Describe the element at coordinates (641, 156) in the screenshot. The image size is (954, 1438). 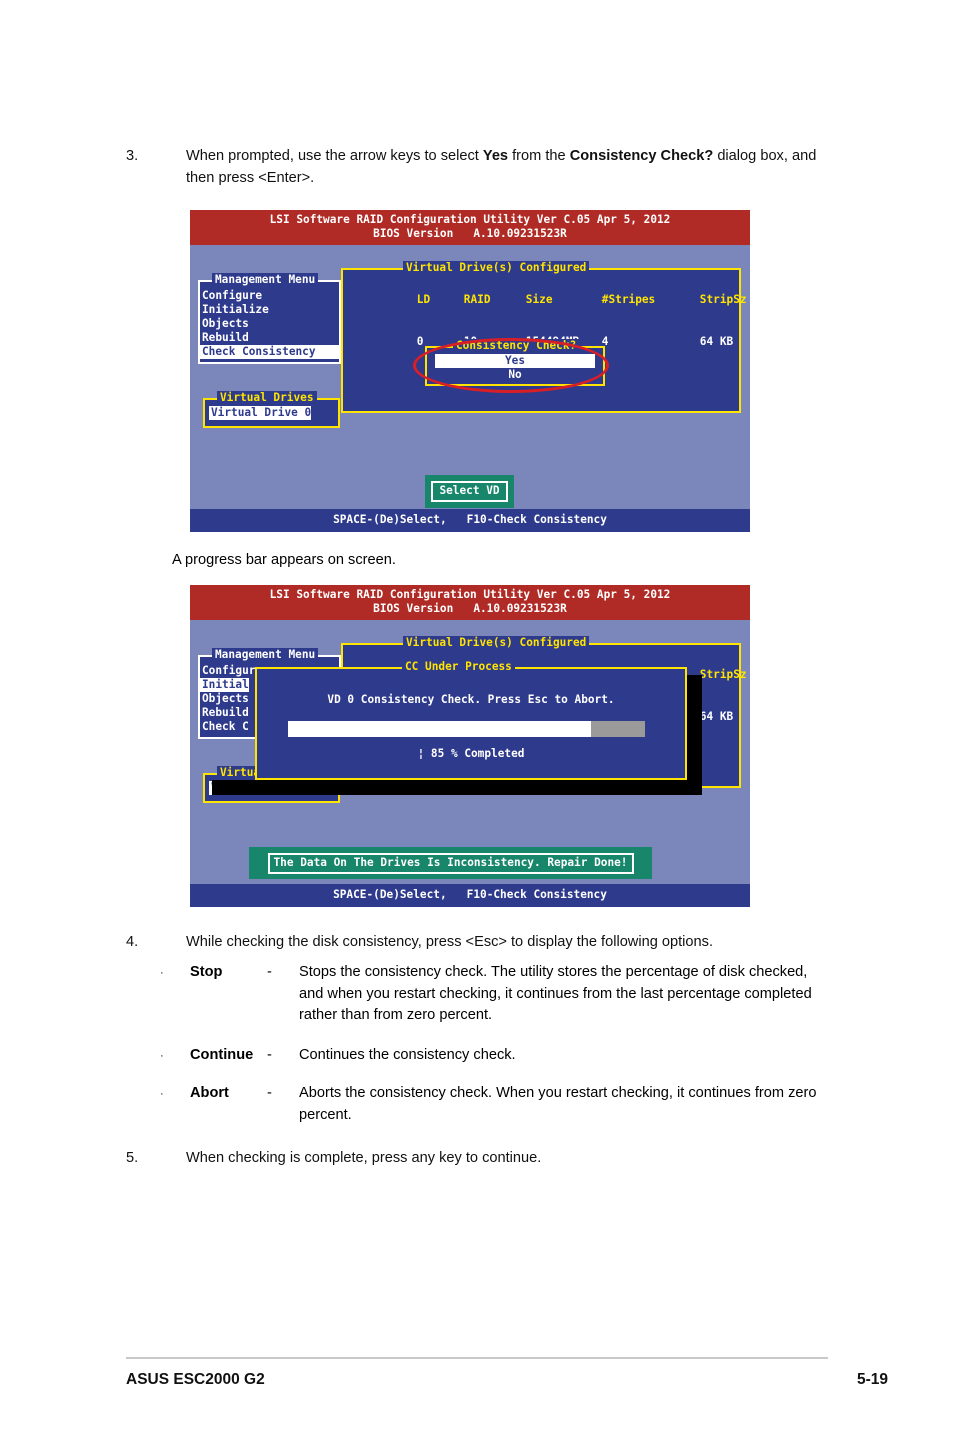
I see `step-3-bold-dialog: Consistency Check?` at that location.